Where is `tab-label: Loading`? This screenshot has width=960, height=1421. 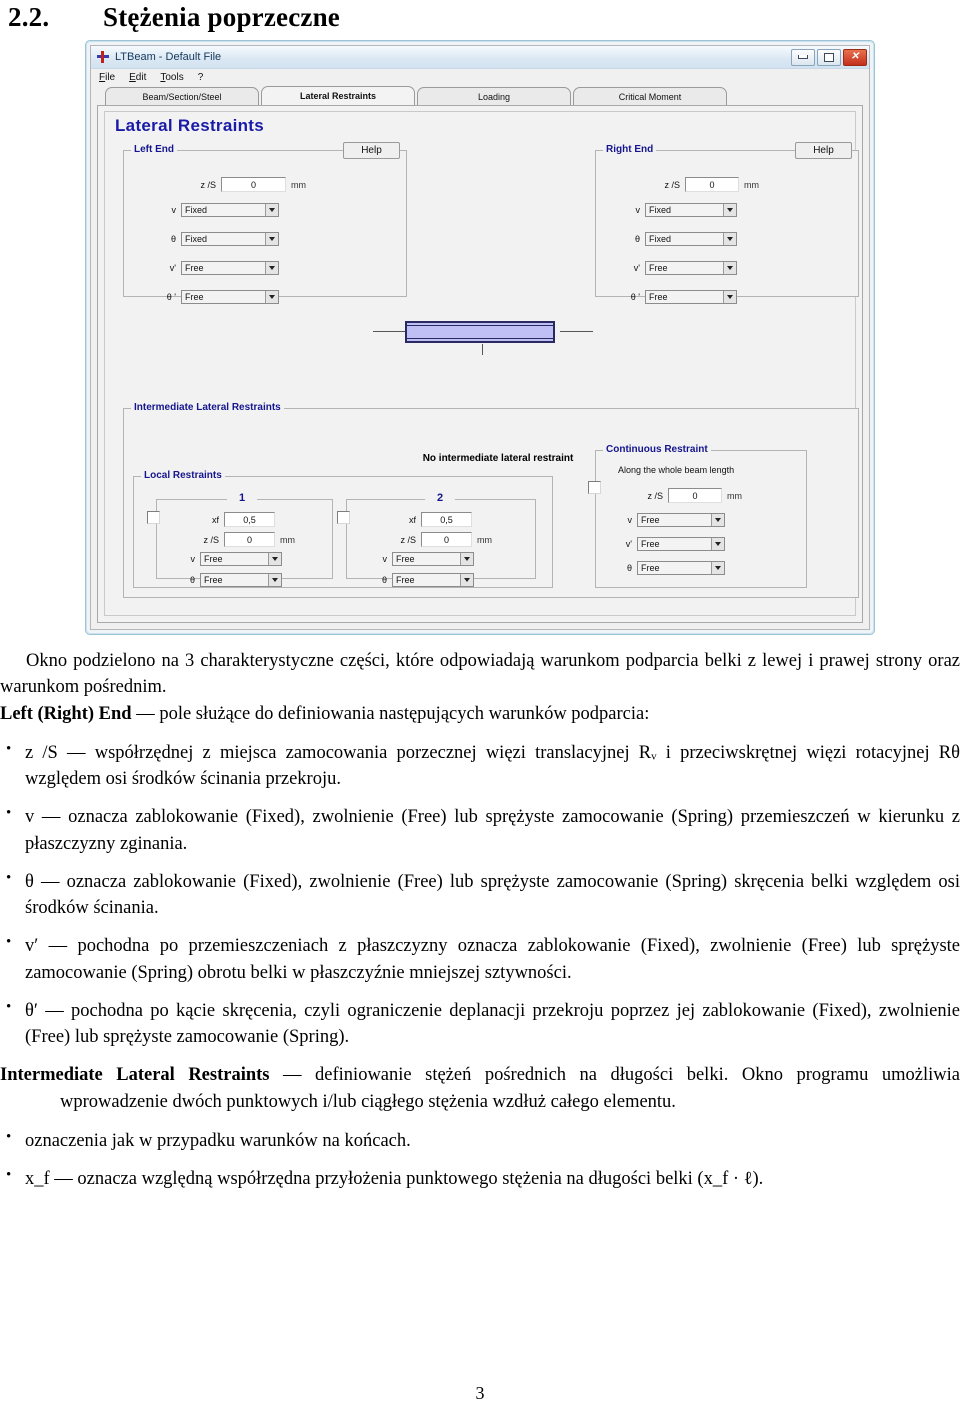
tab-label: Loading is located at coordinates (494, 96).